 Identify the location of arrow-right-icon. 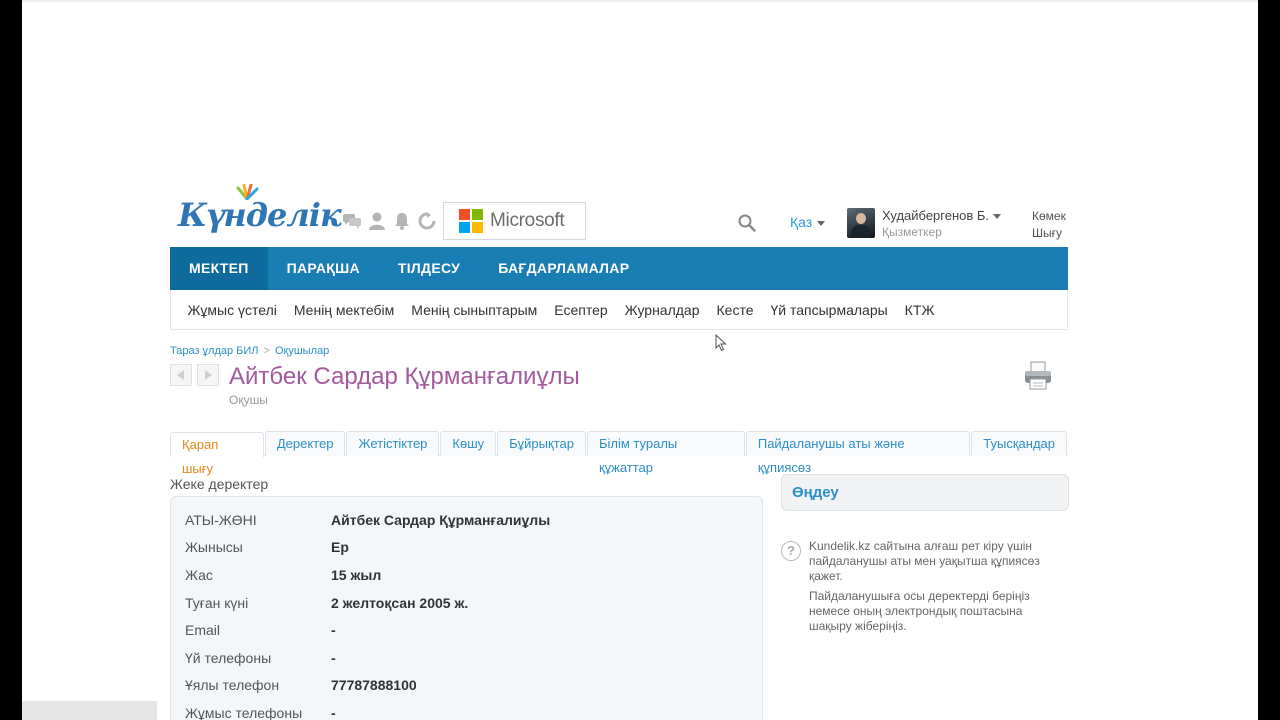
(208, 375).